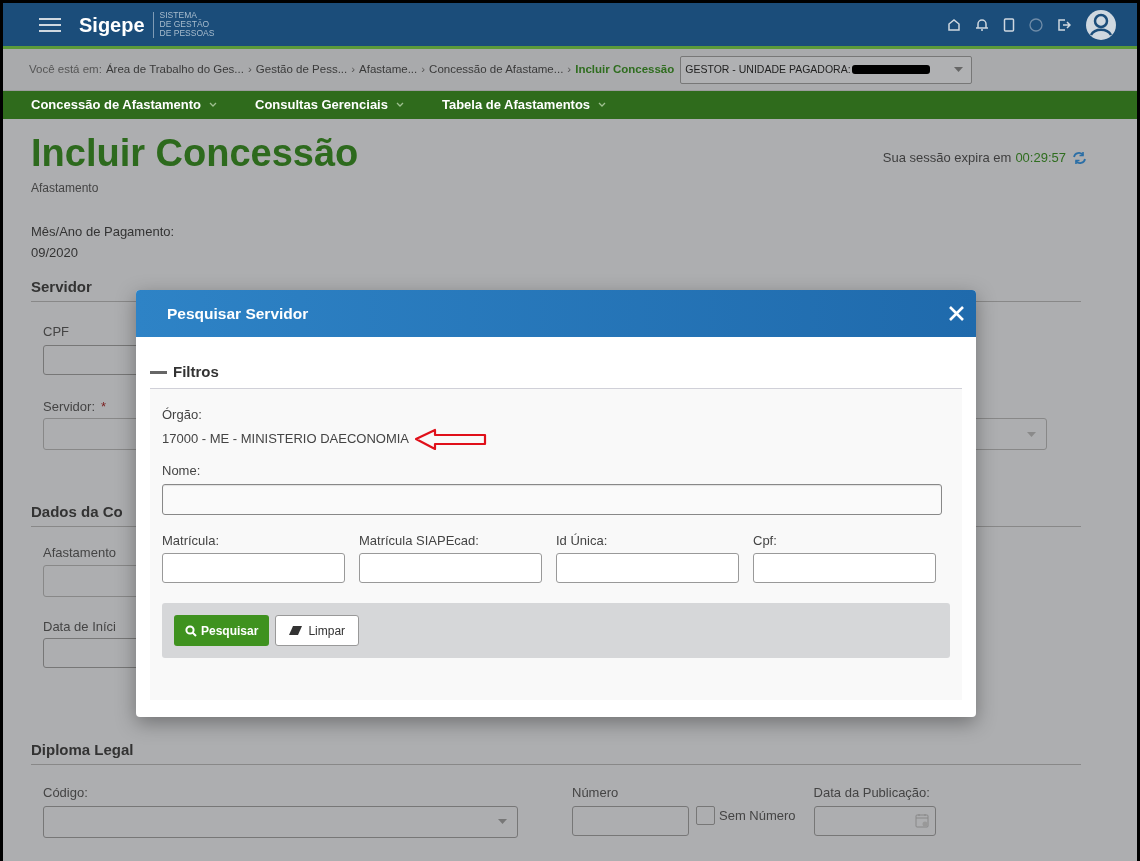  What do you see at coordinates (191, 540) in the screenshot?
I see `field-label: Matrícula:` at bounding box center [191, 540].